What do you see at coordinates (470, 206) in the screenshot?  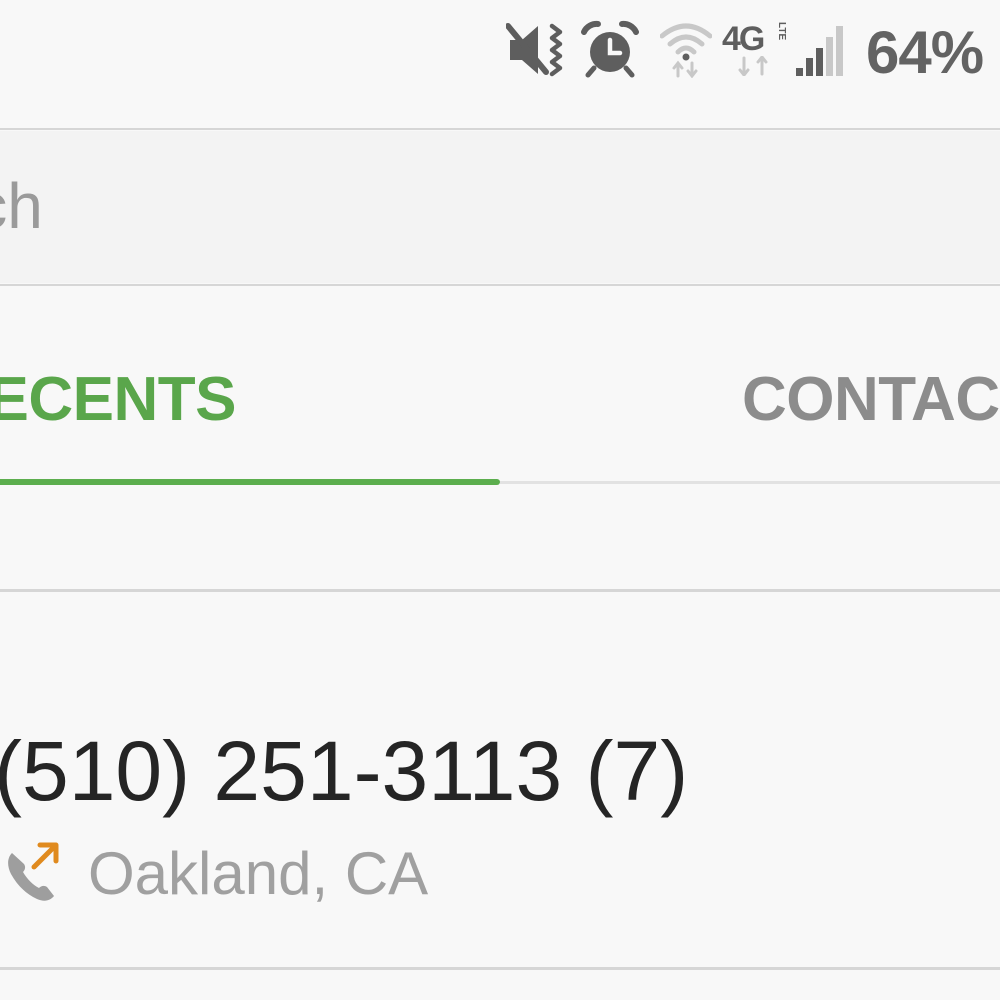 I see `search-input` at bounding box center [470, 206].